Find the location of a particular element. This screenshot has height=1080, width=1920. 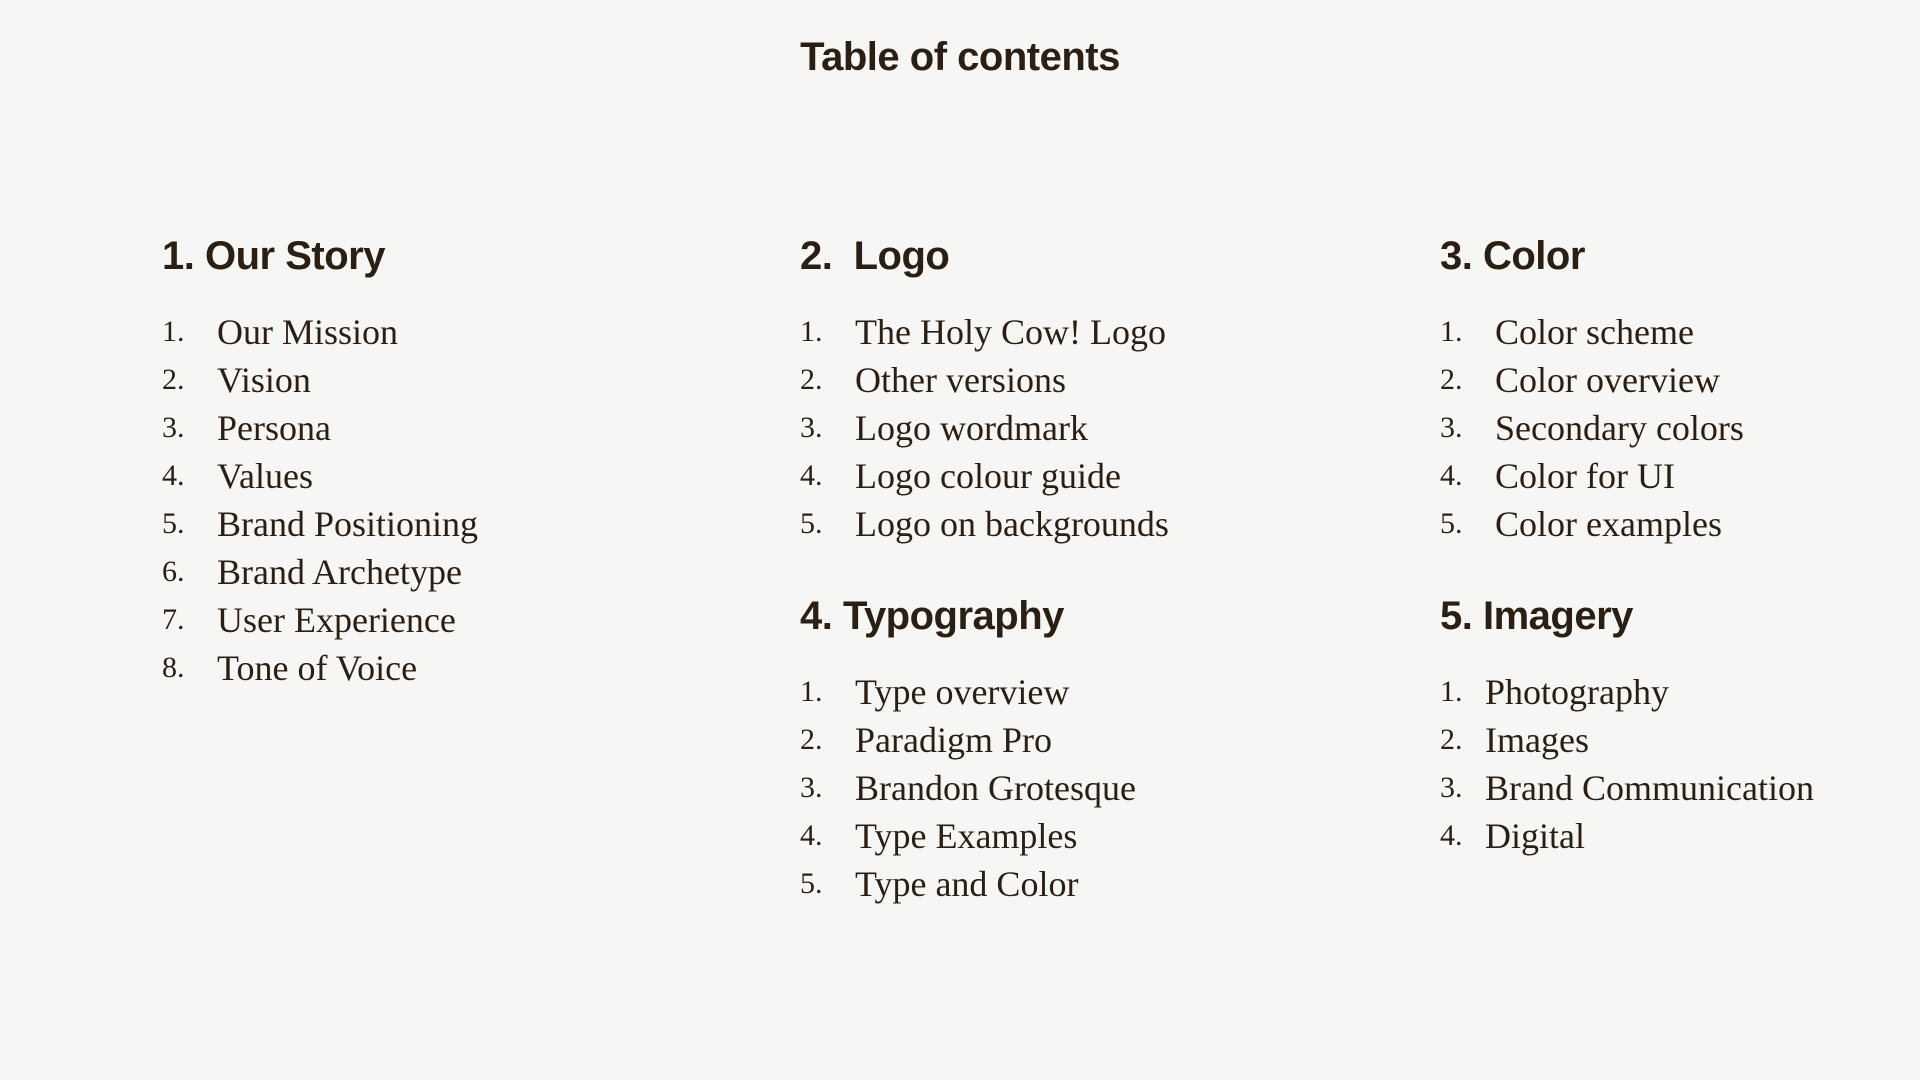

toc-item-number: 7. is located at coordinates (173, 619).